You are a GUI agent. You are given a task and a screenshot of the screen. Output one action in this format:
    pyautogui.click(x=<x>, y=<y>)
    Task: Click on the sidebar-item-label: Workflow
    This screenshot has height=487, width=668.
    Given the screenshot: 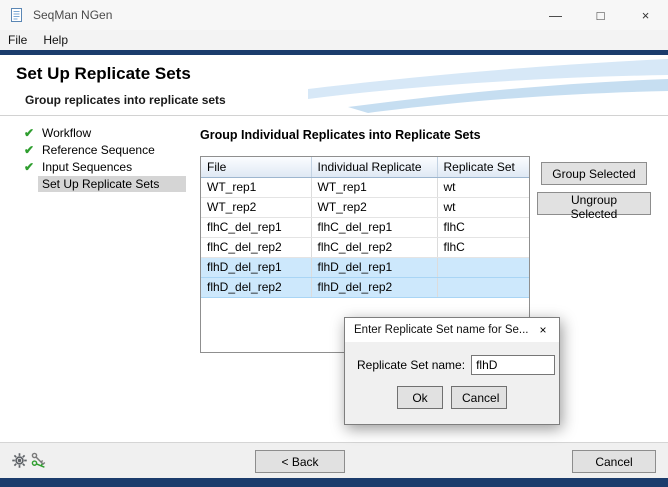 What is the action you would take?
    pyautogui.click(x=67, y=132)
    